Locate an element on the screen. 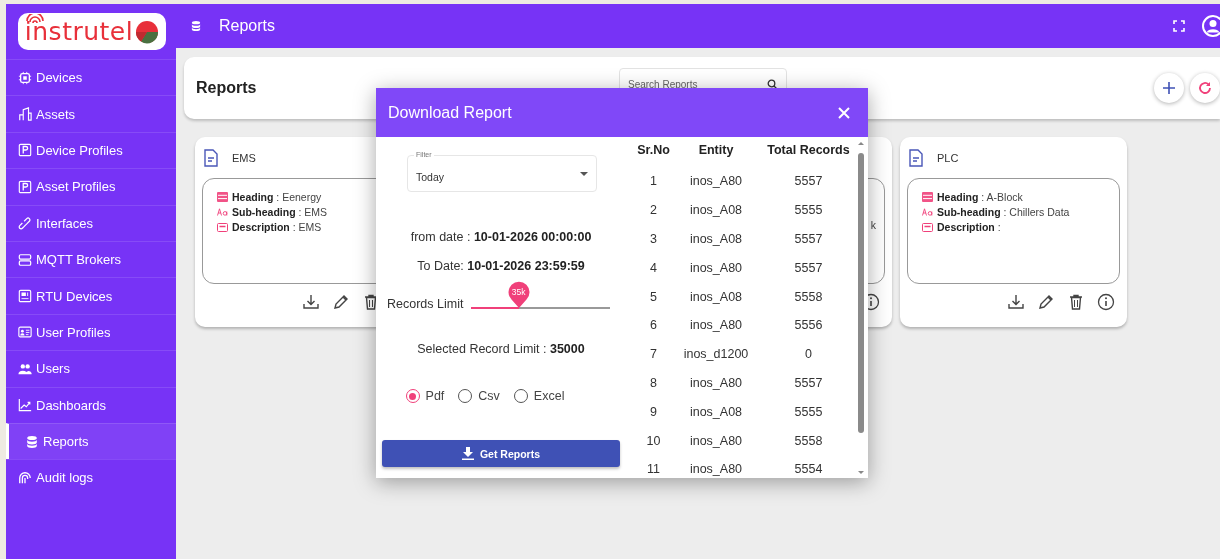 This screenshot has height=559, width=1220. scroll-up-icon is located at coordinates (861, 143).